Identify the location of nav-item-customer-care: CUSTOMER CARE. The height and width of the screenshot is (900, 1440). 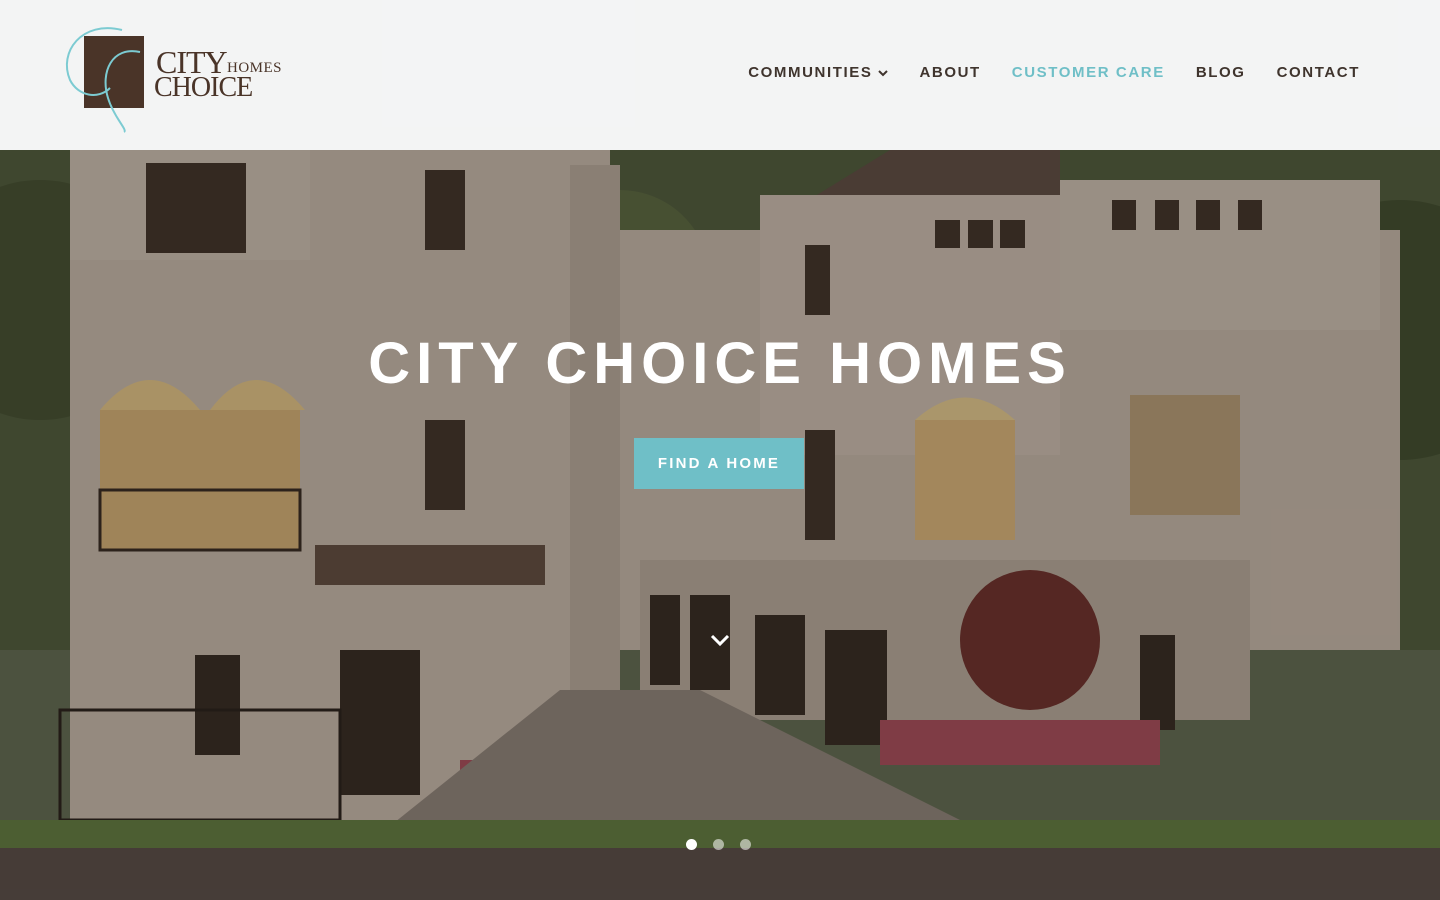
(1088, 72).